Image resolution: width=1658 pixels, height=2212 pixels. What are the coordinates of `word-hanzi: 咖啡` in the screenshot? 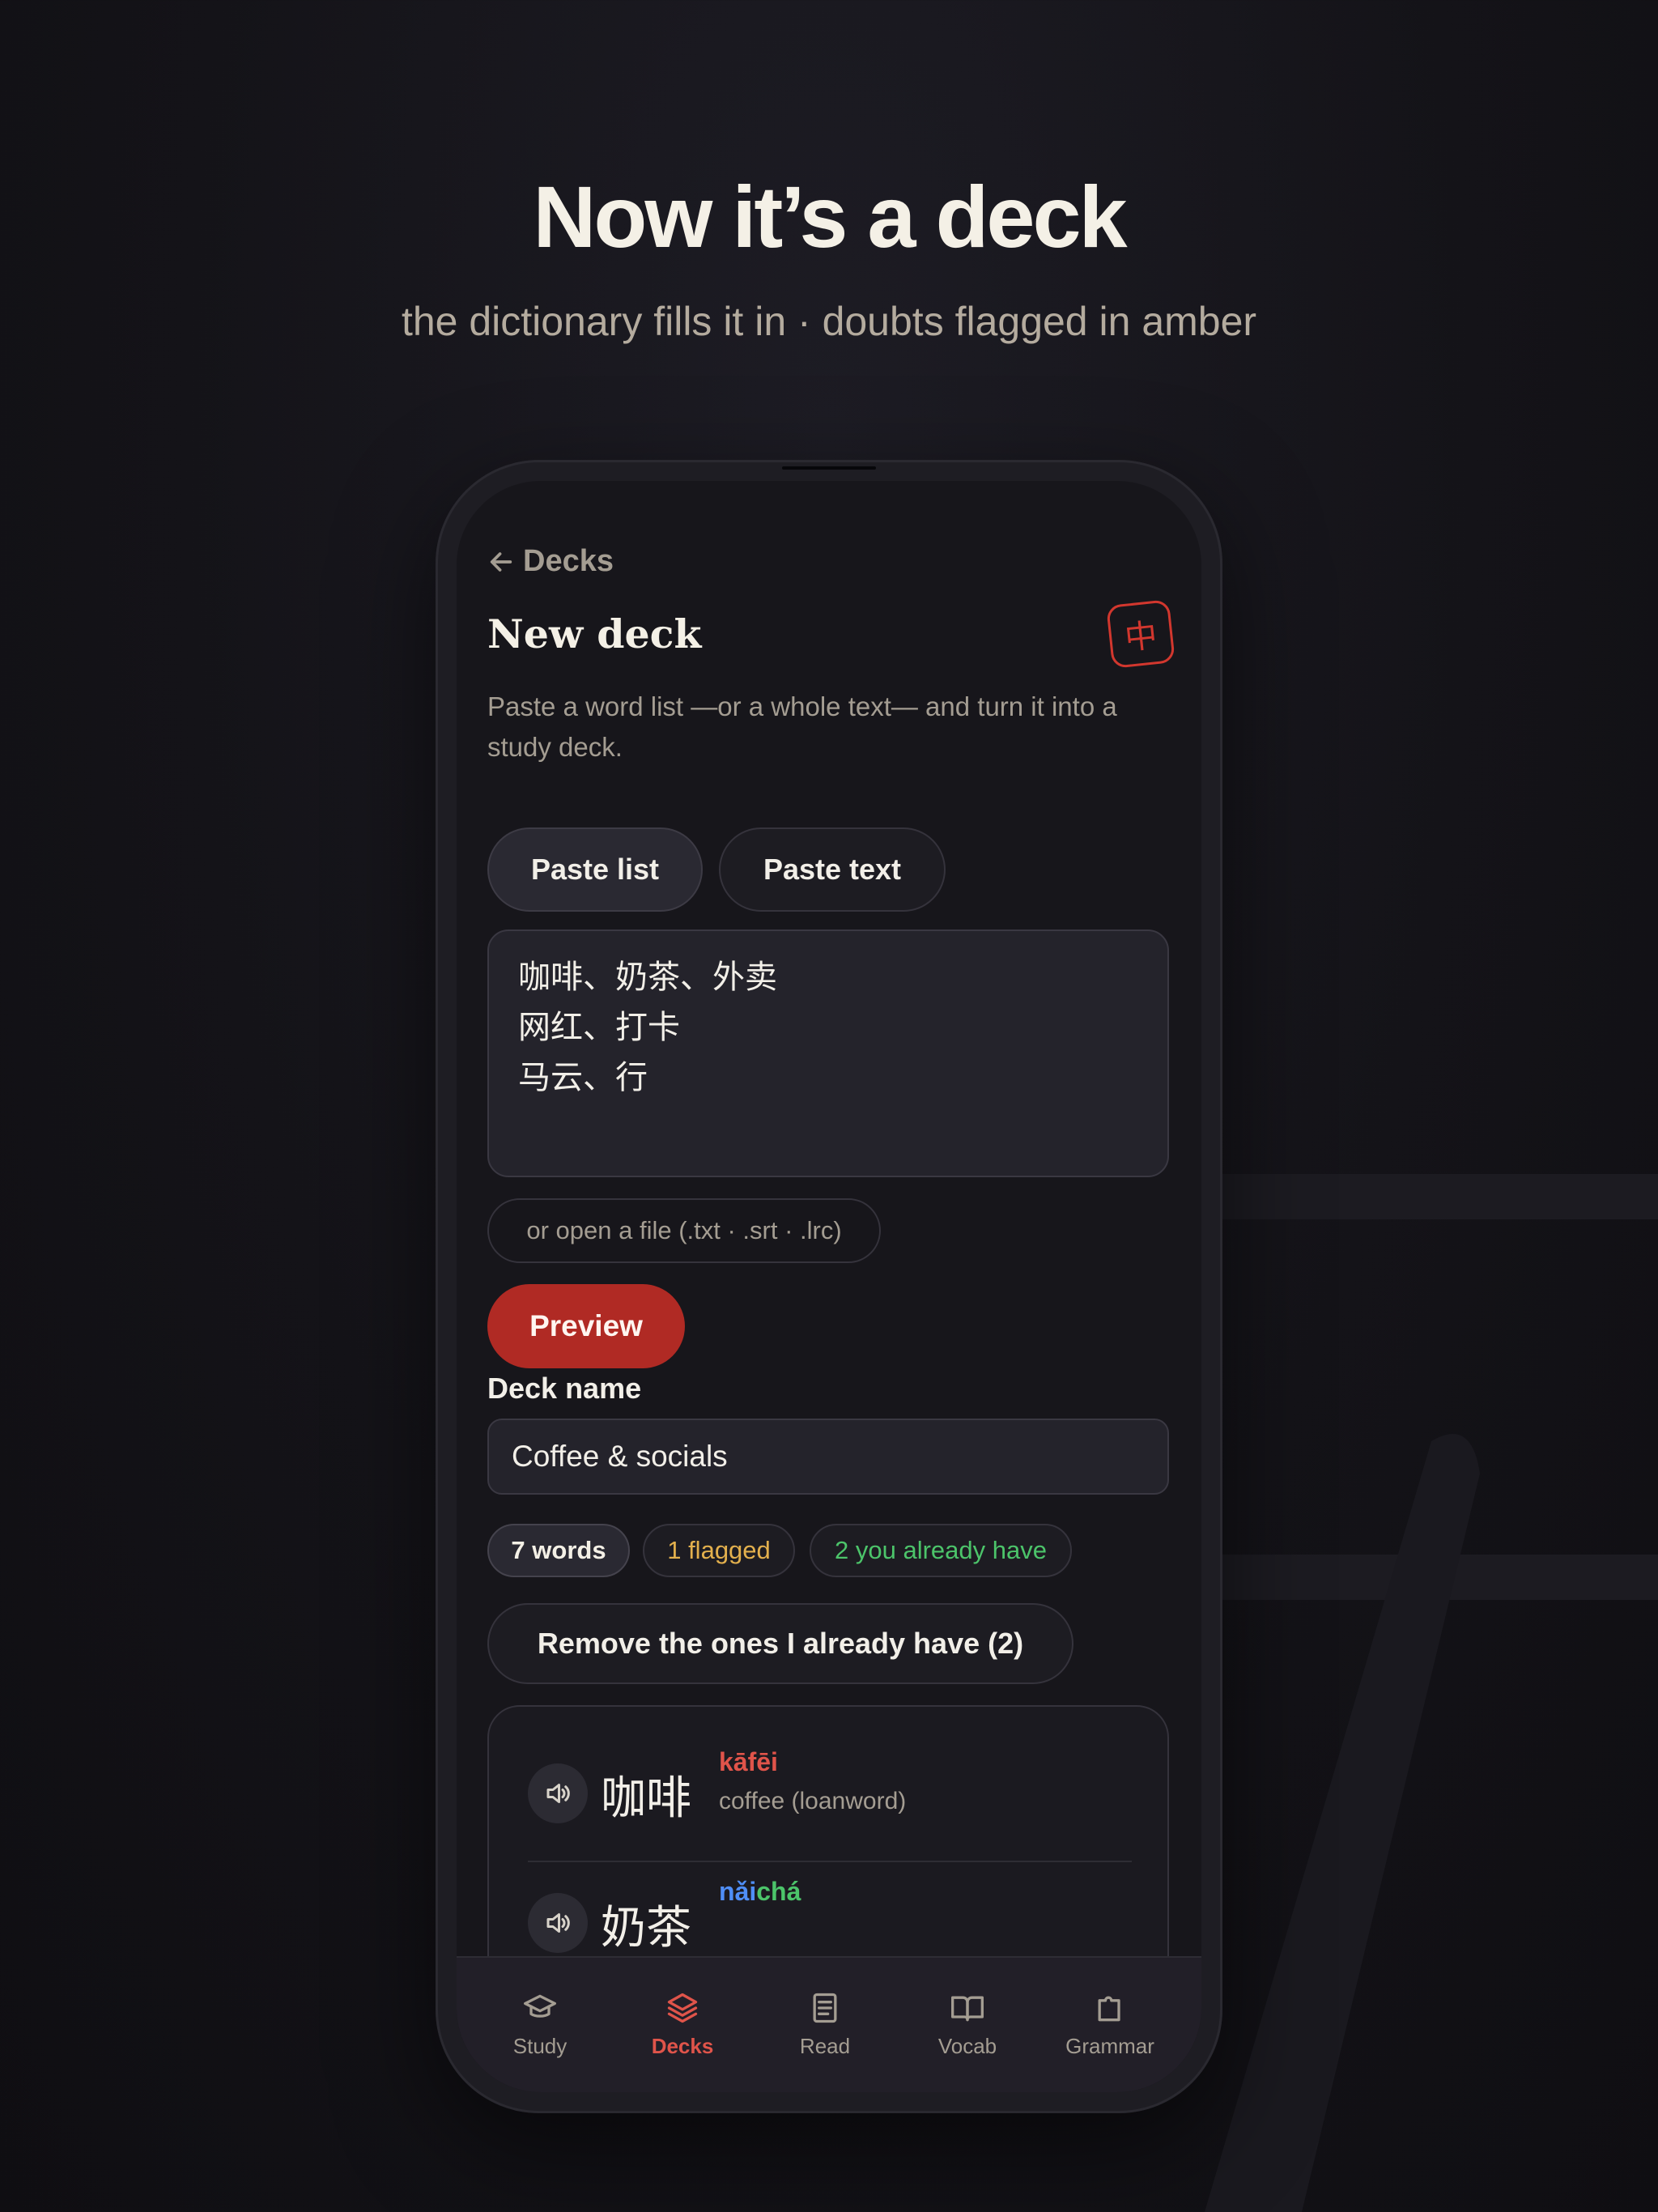 It's located at (646, 1798).